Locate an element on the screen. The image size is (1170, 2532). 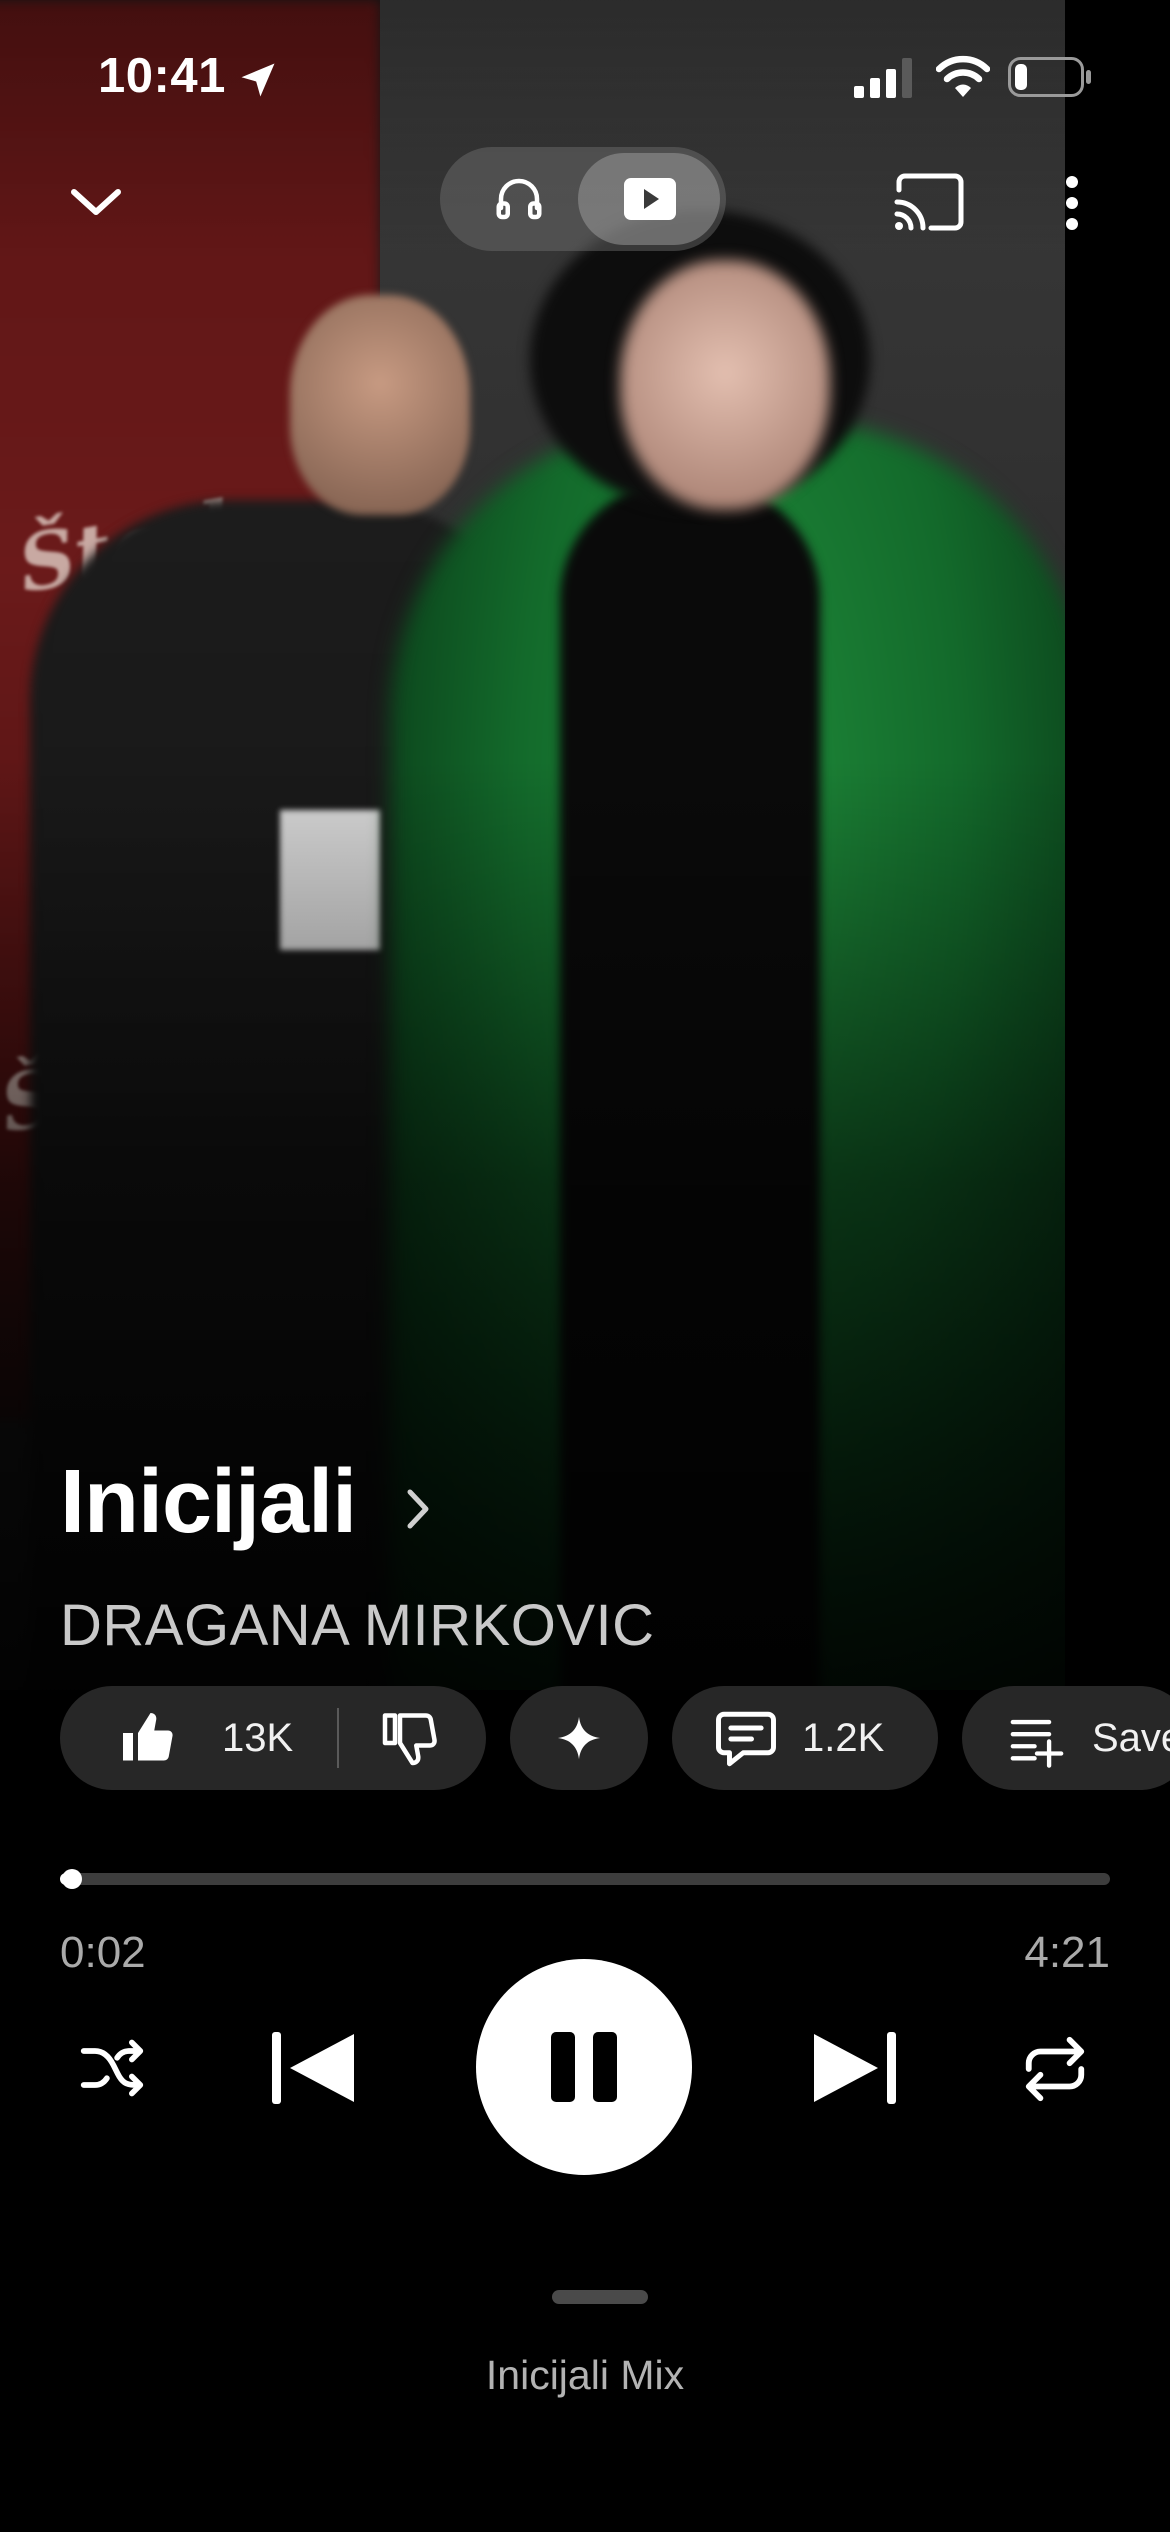
headphones-icon is located at coordinates (519, 199).